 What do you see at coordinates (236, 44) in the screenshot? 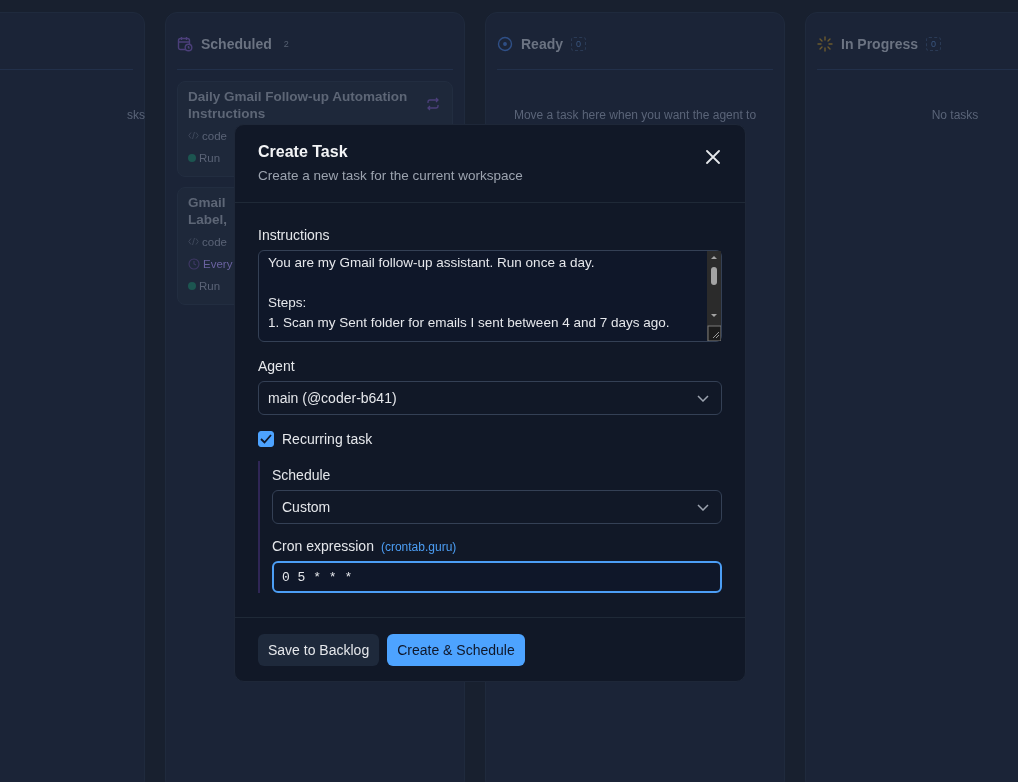
I see `column-title: Scheduled` at bounding box center [236, 44].